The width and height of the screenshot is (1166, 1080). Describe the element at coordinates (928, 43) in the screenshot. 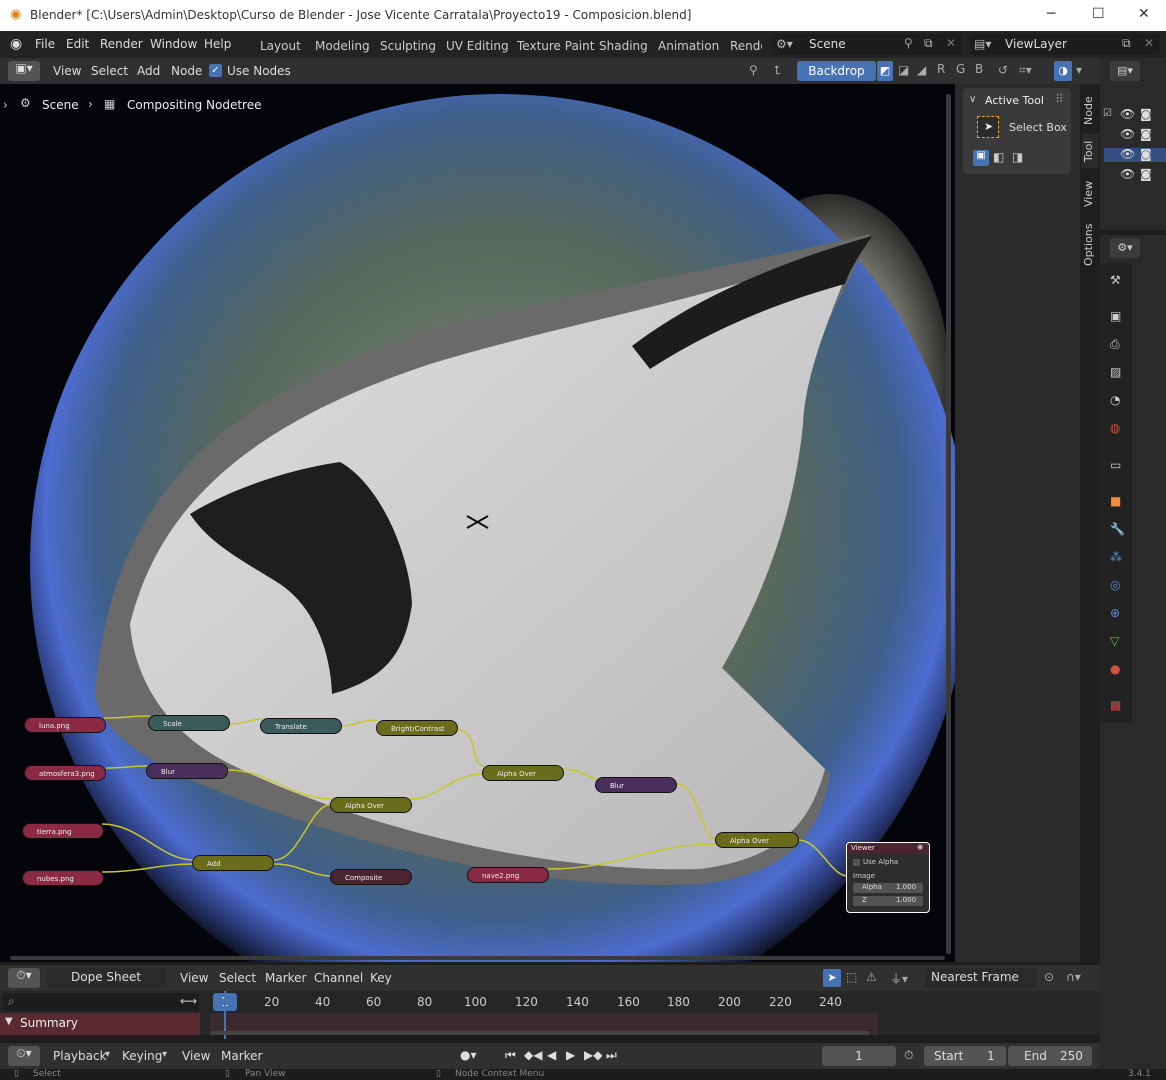

I see `new-scene-icon: ⧉` at that location.